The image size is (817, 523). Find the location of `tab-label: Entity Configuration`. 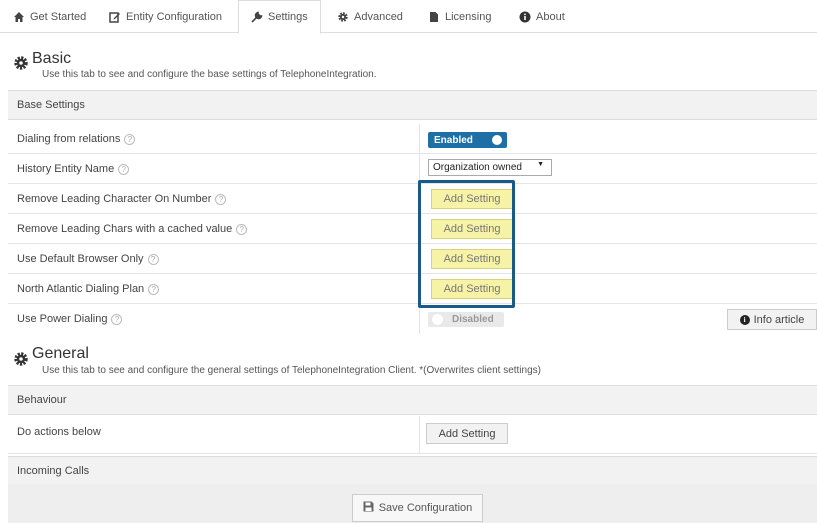

tab-label: Entity Configuration is located at coordinates (174, 16).